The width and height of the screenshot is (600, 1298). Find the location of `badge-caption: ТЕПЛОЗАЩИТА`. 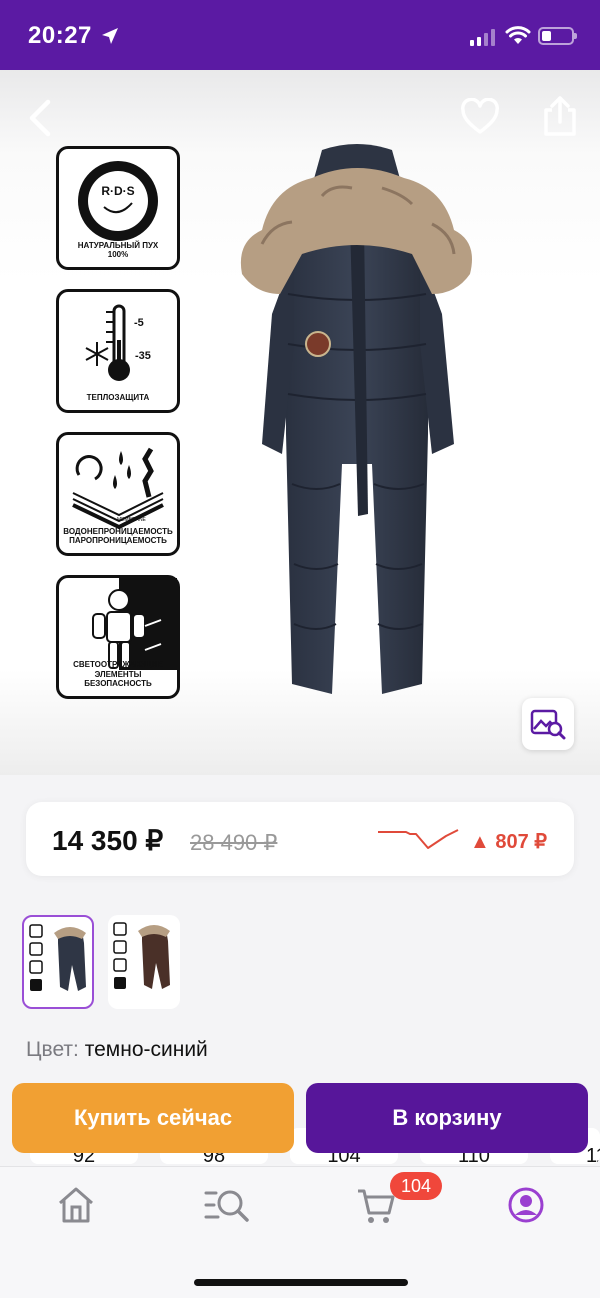

badge-caption: ТЕПЛОЗАЩИТА is located at coordinates (118, 397).